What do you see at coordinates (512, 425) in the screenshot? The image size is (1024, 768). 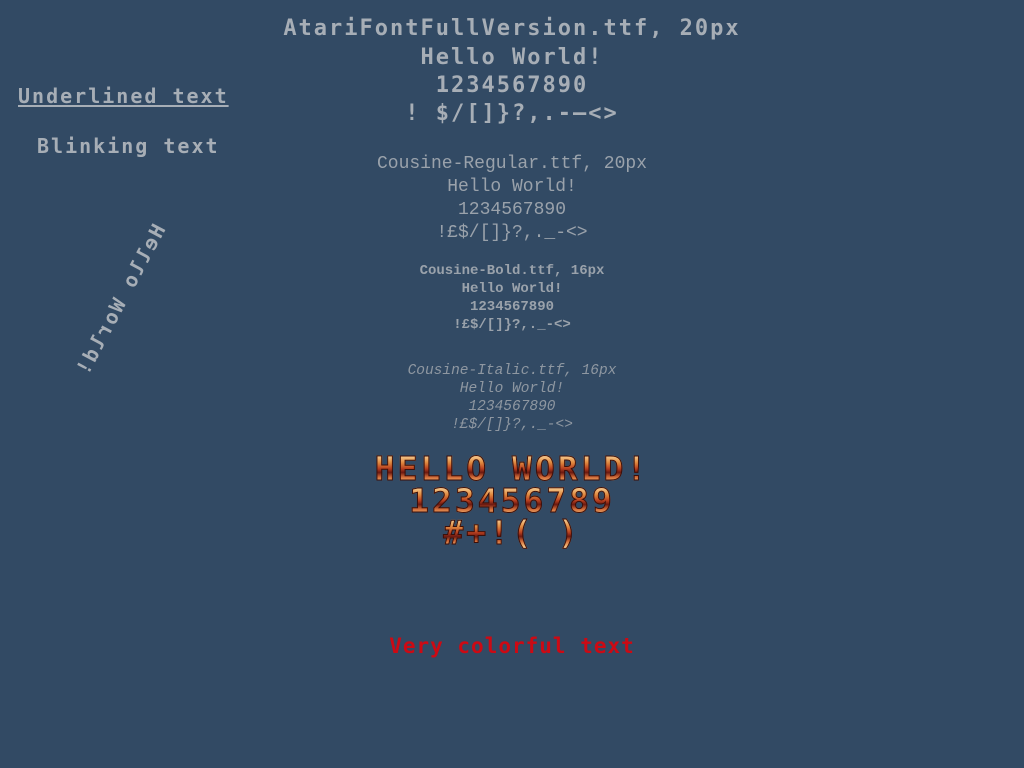 I see `cousine-italic-symbols: !£$/[]}?,._-<>` at bounding box center [512, 425].